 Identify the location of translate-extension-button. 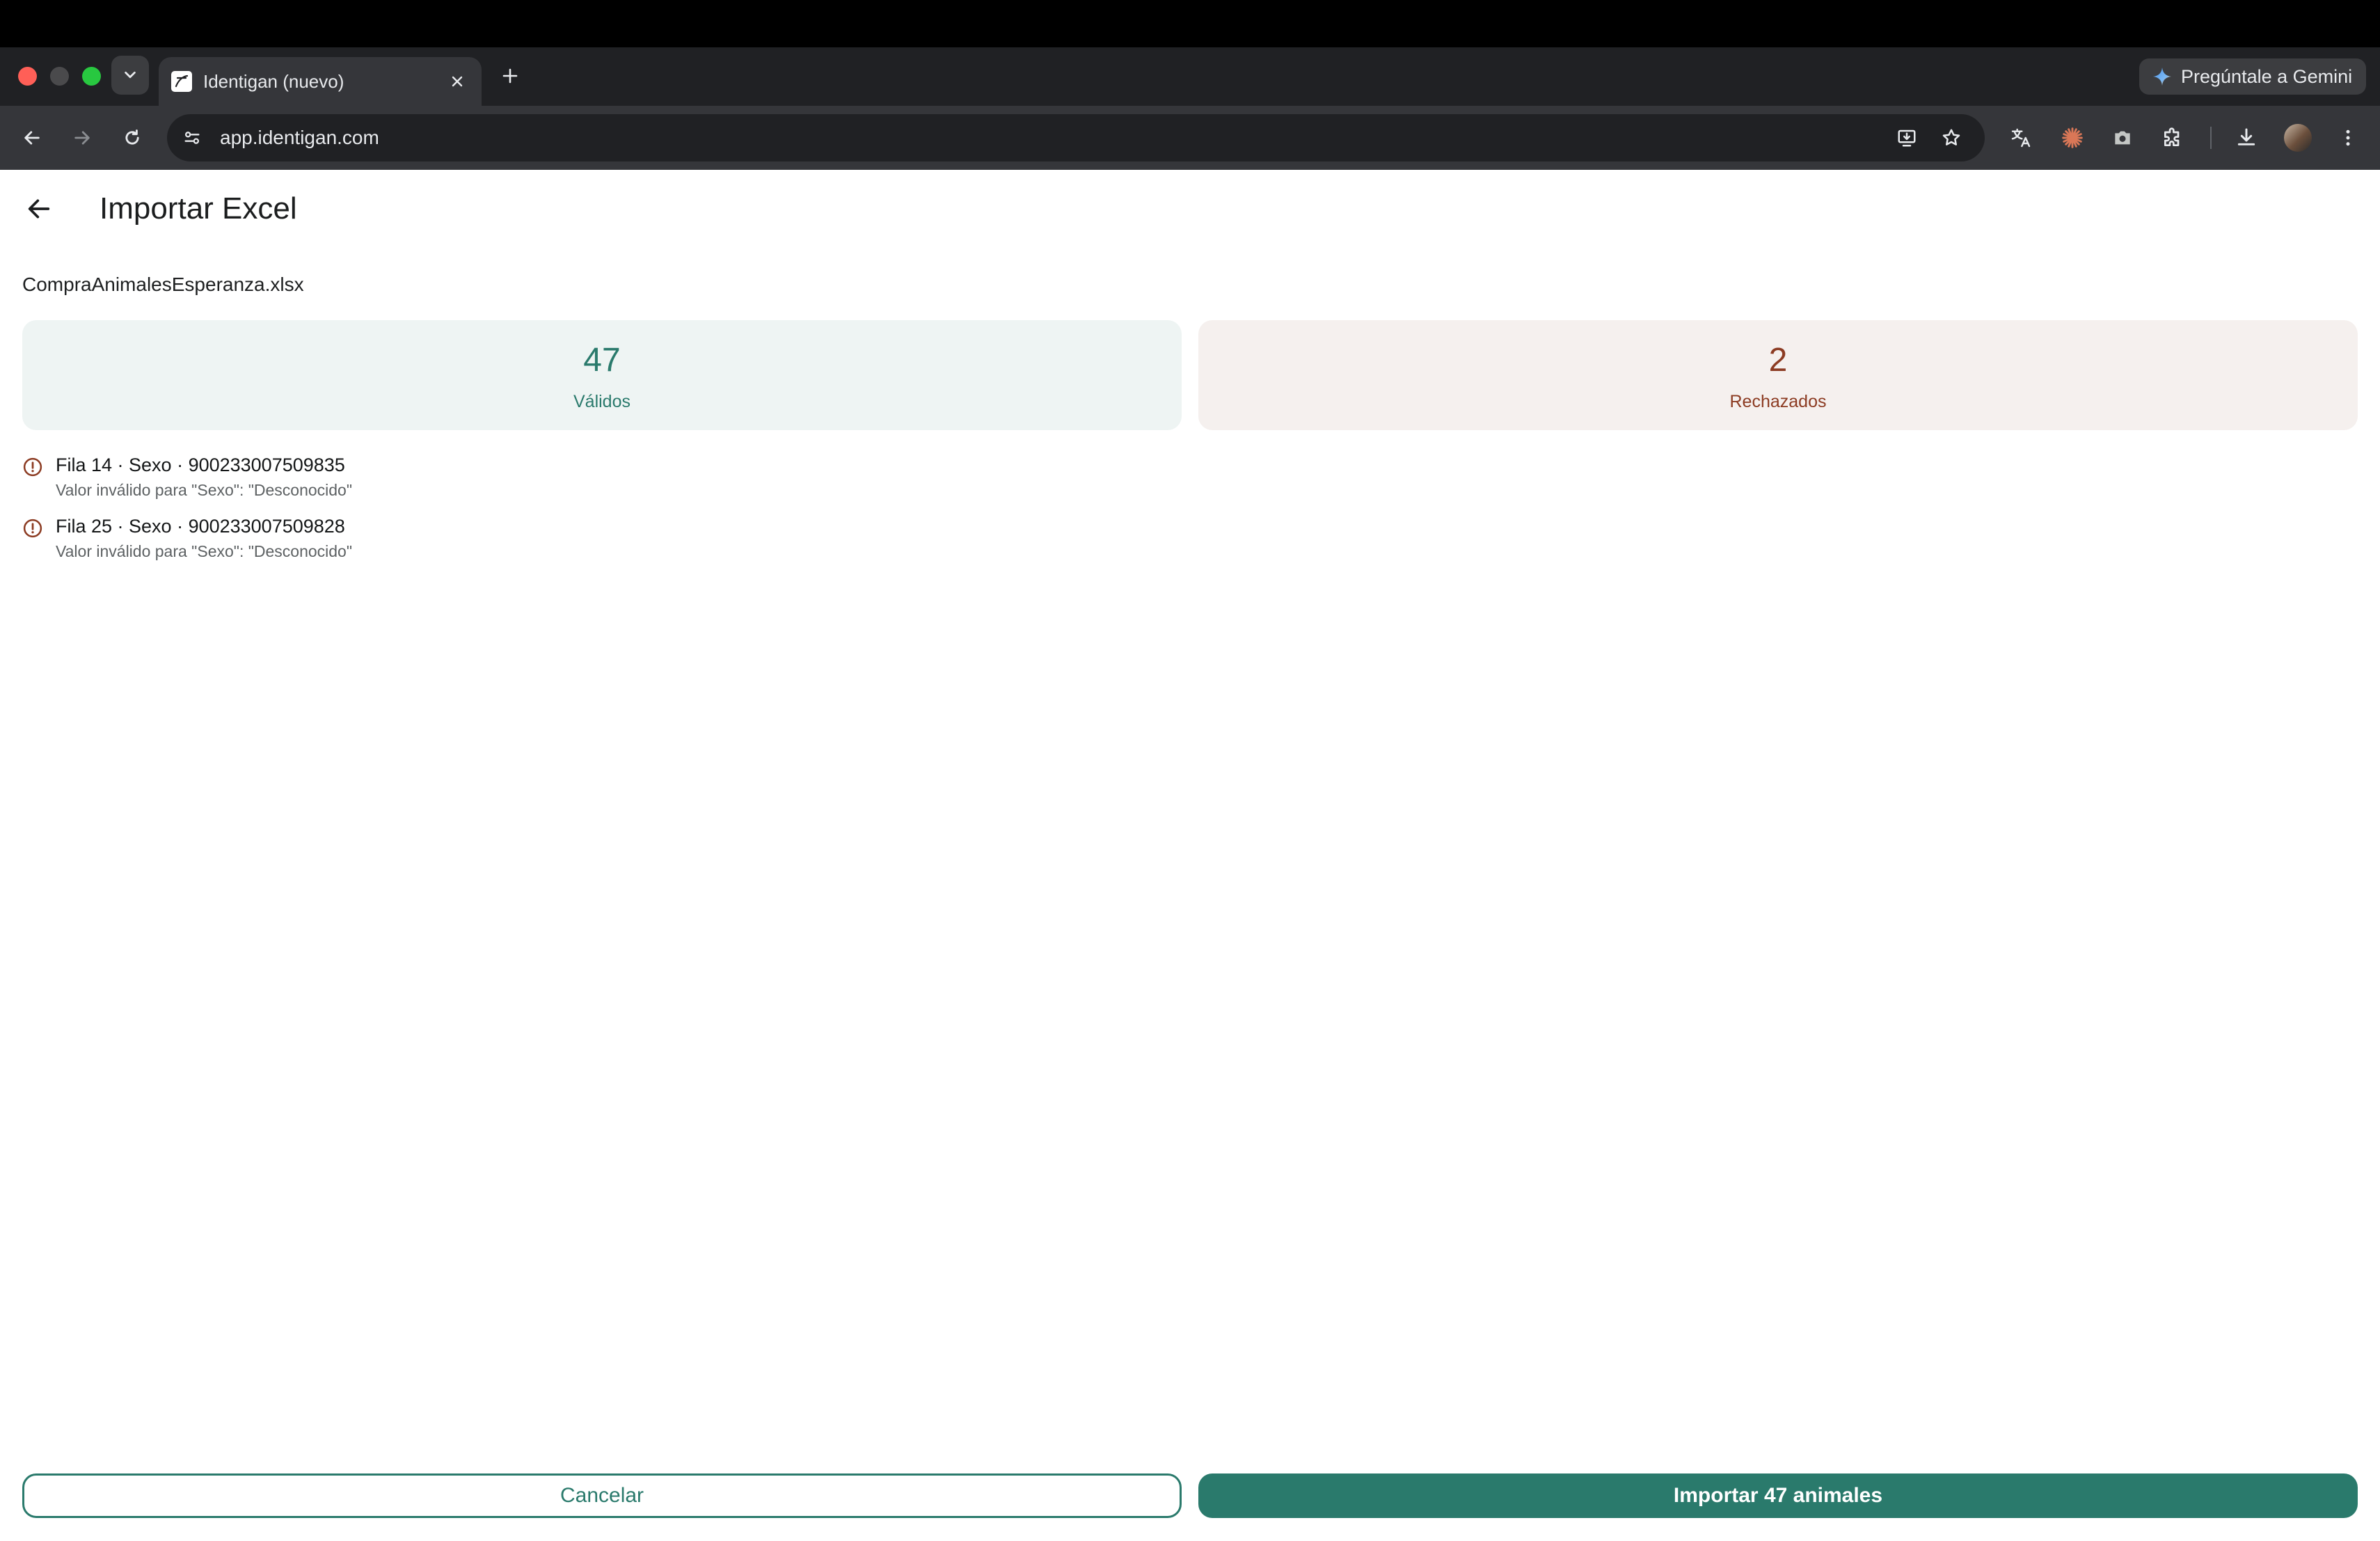
(2021, 138).